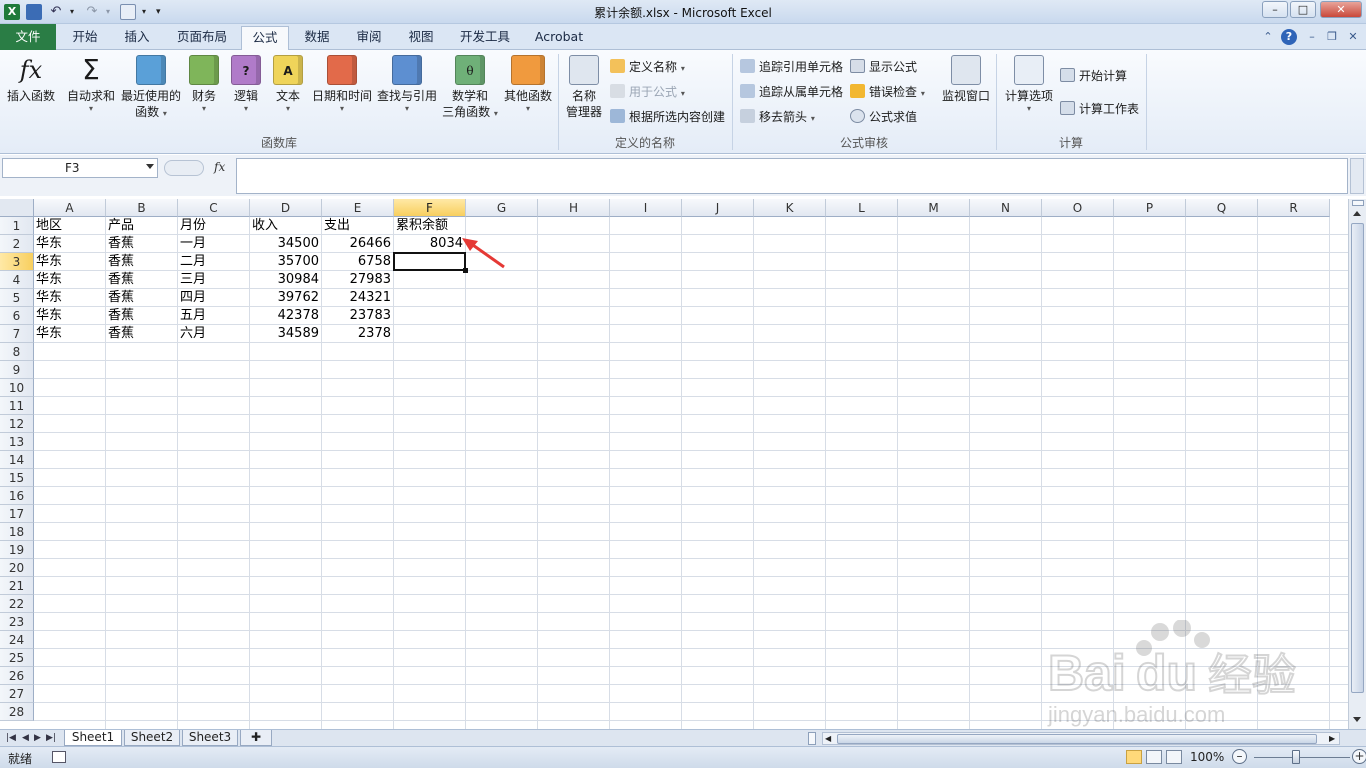 Image resolution: width=1366 pixels, height=768 pixels. What do you see at coordinates (1134, 757) in the screenshot?
I see `normal-view-button` at bounding box center [1134, 757].